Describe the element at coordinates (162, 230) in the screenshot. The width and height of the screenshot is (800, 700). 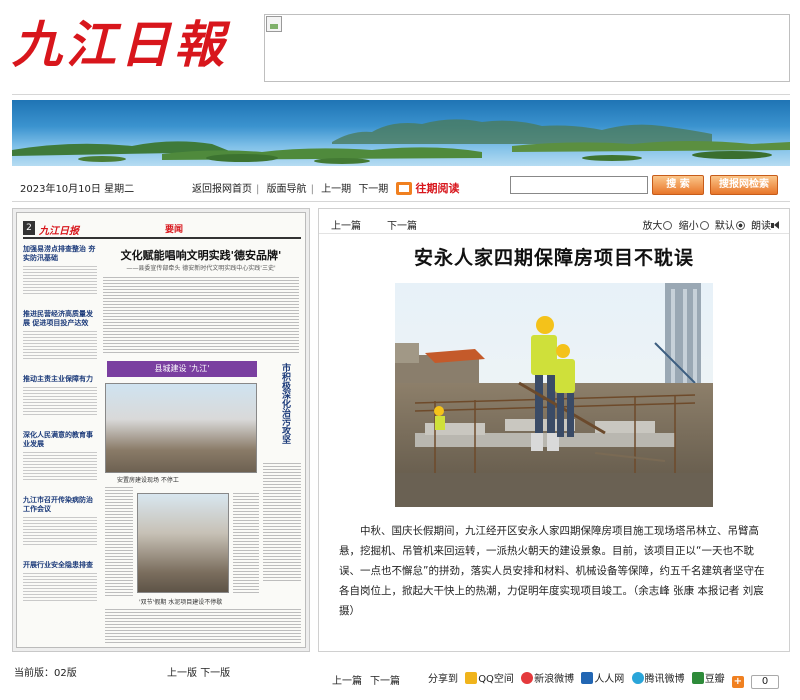
I see `thumb-masthead: 2 九江日报 要闻` at that location.